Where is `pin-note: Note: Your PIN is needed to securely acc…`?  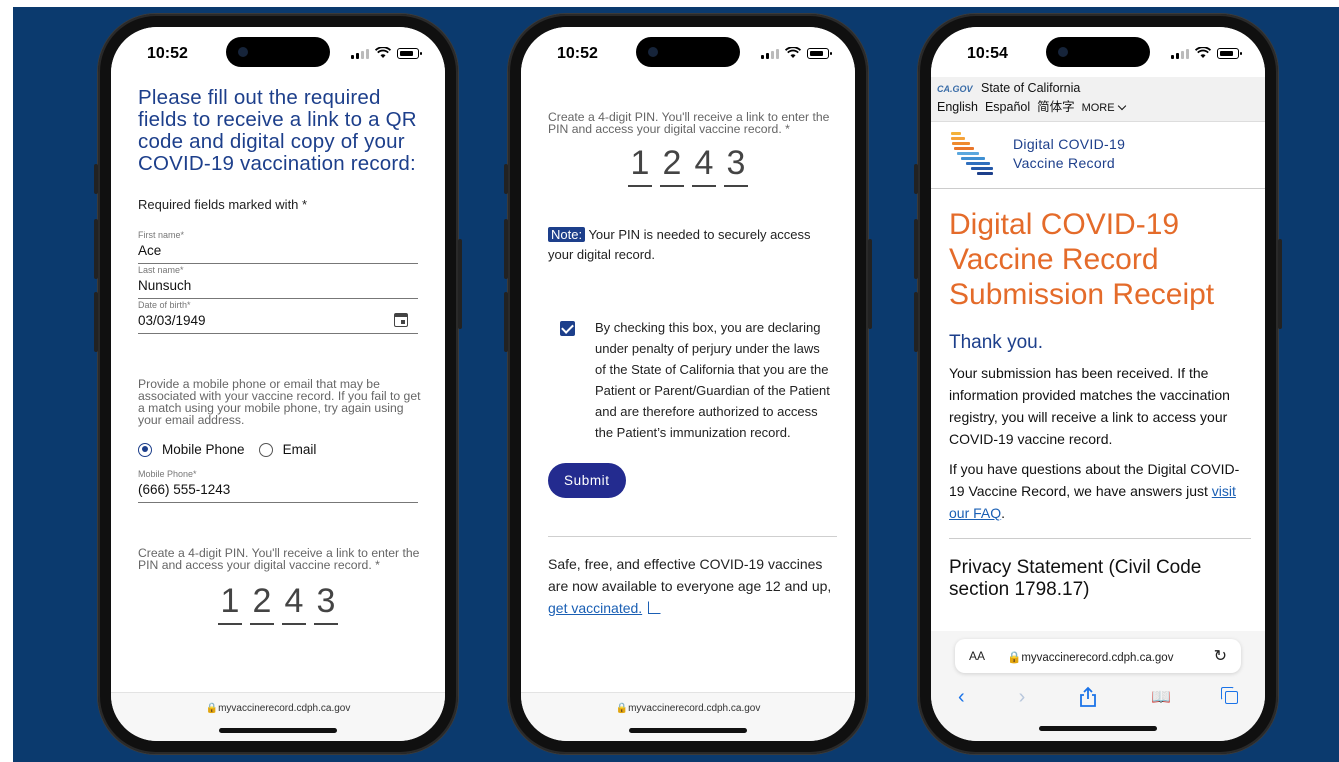 pin-note: Note: Your PIN is needed to securely acc… is located at coordinates (690, 245).